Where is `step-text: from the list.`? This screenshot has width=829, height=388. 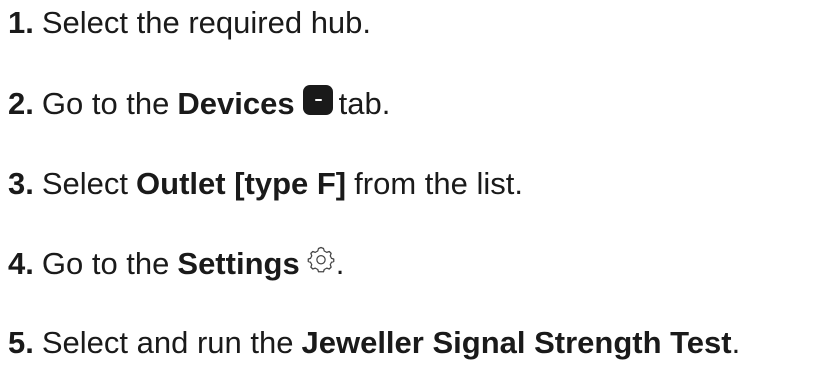 step-text: from the list. is located at coordinates (438, 183).